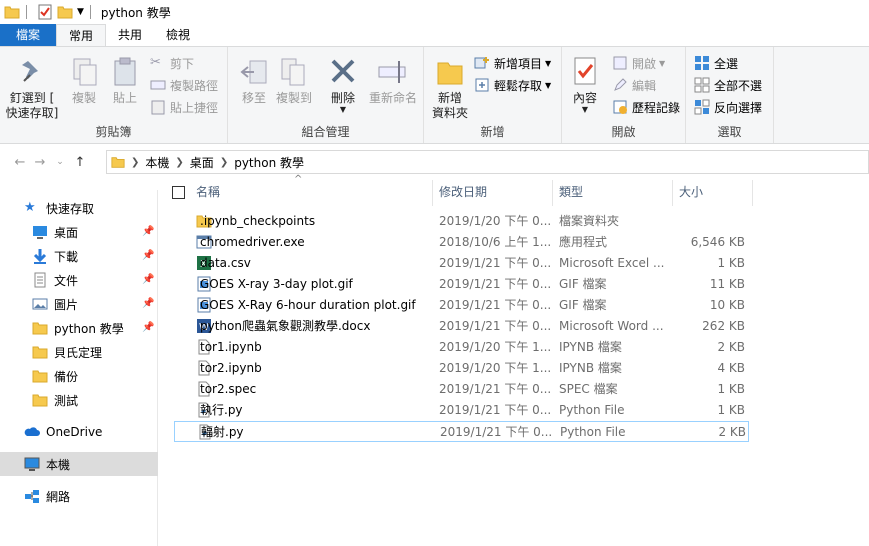 The width and height of the screenshot is (869, 546). What do you see at coordinates (461, 389) in the screenshot?
I see `table-row: tor2.spec 2019/1/21 下午 0... SPEC 檔案 1 KB` at bounding box center [461, 389].